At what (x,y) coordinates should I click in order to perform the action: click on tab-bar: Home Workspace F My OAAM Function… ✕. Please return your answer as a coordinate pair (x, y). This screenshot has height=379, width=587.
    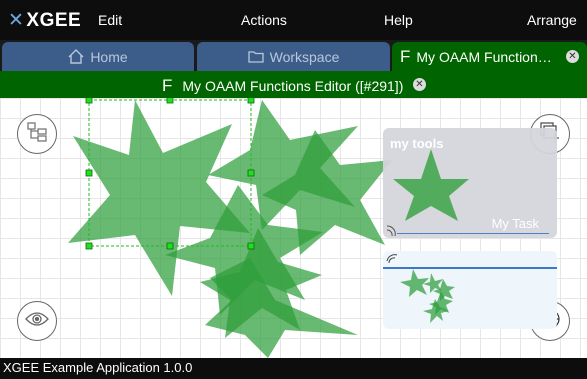
    Looking at the image, I should click on (293, 55).